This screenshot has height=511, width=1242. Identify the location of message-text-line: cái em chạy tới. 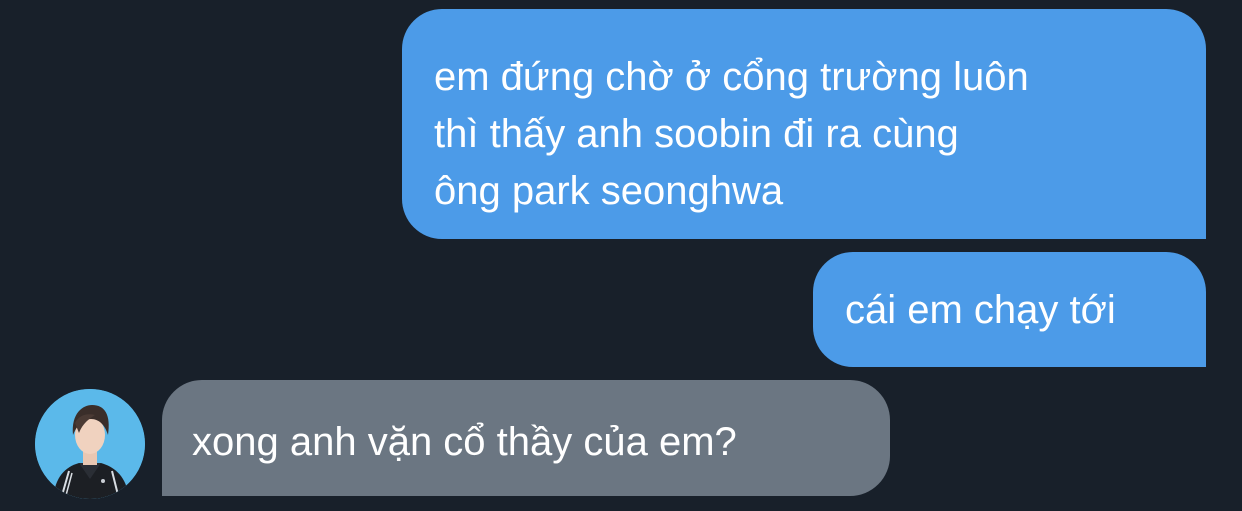
(980, 310).